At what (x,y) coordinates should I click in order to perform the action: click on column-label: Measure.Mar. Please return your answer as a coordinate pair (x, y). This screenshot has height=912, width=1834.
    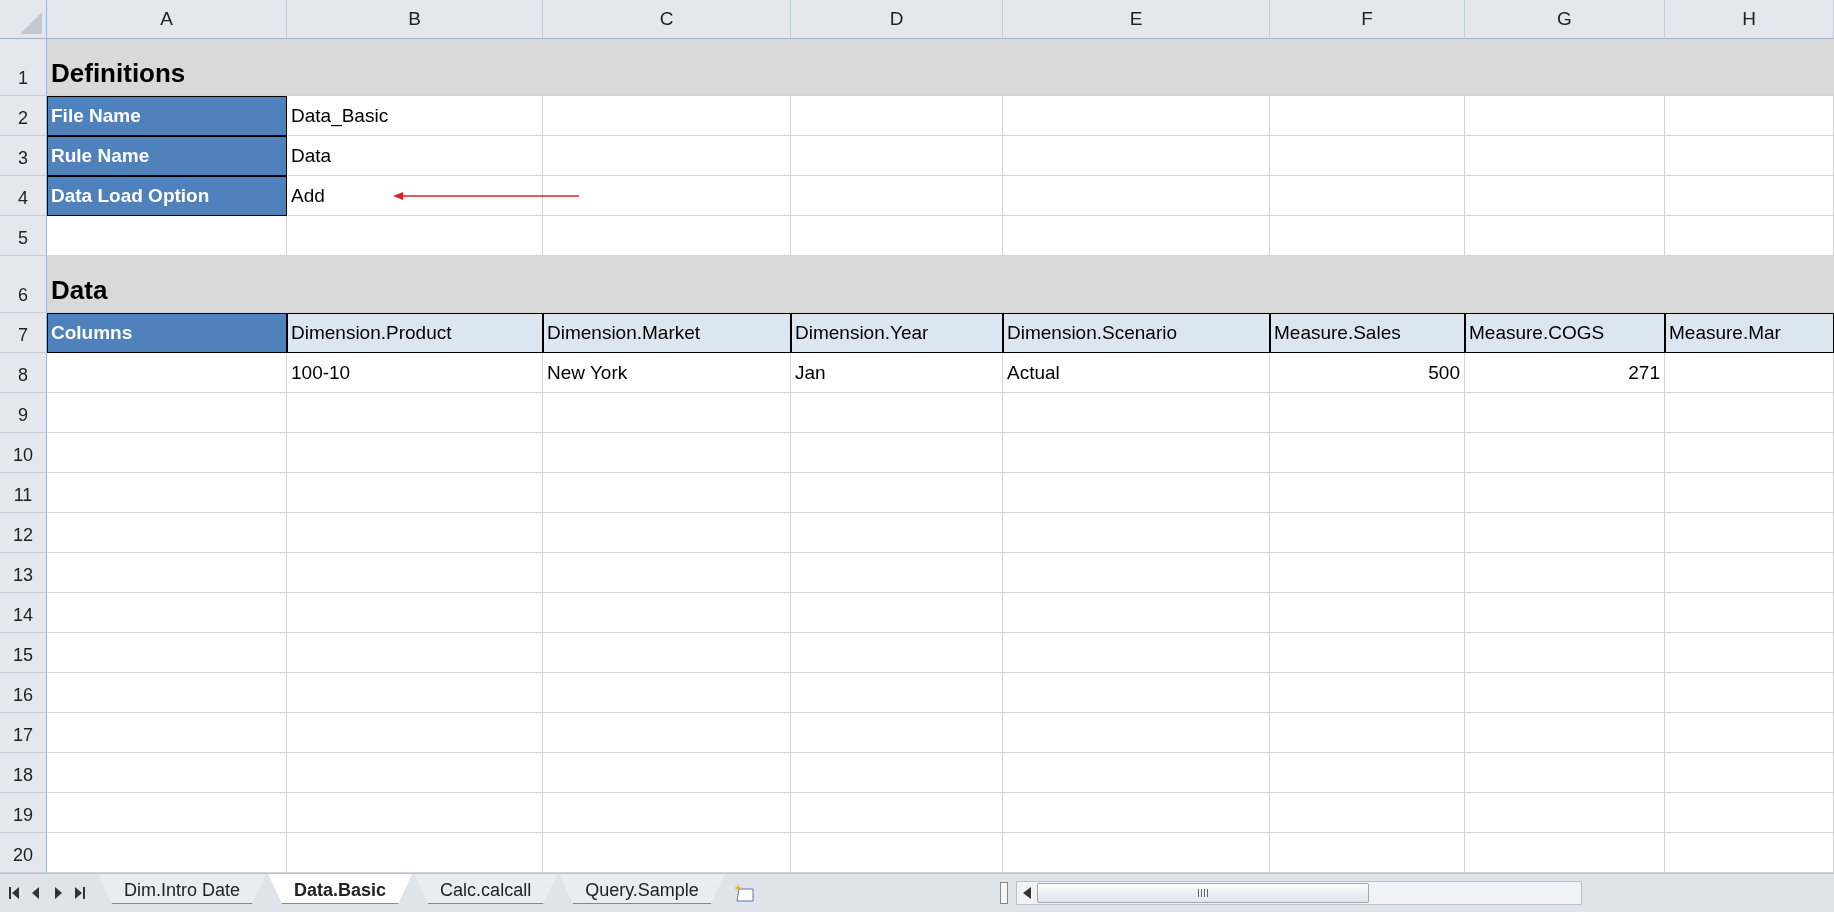
    Looking at the image, I should click on (1749, 333).